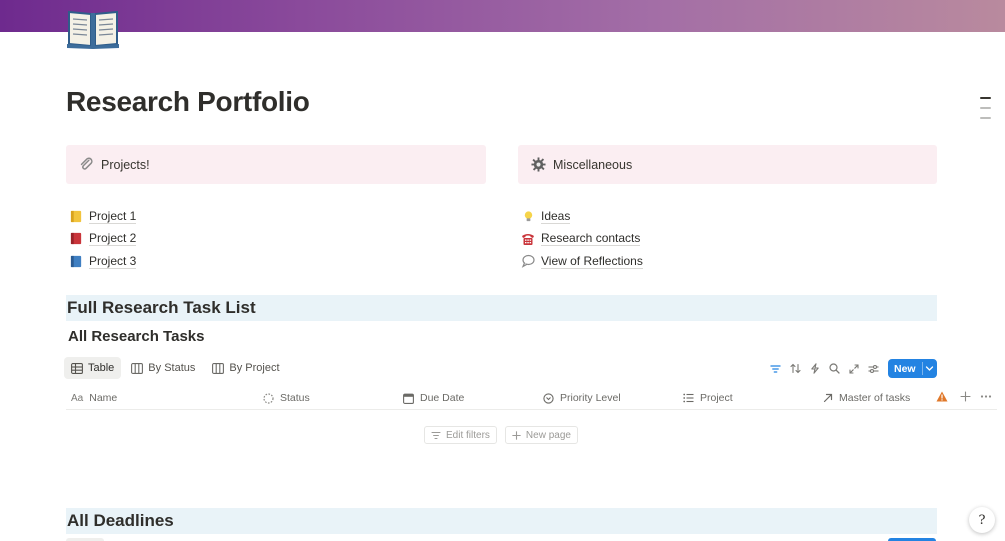  I want to click on empty-state-actions: Edit filters New page, so click(505, 435).